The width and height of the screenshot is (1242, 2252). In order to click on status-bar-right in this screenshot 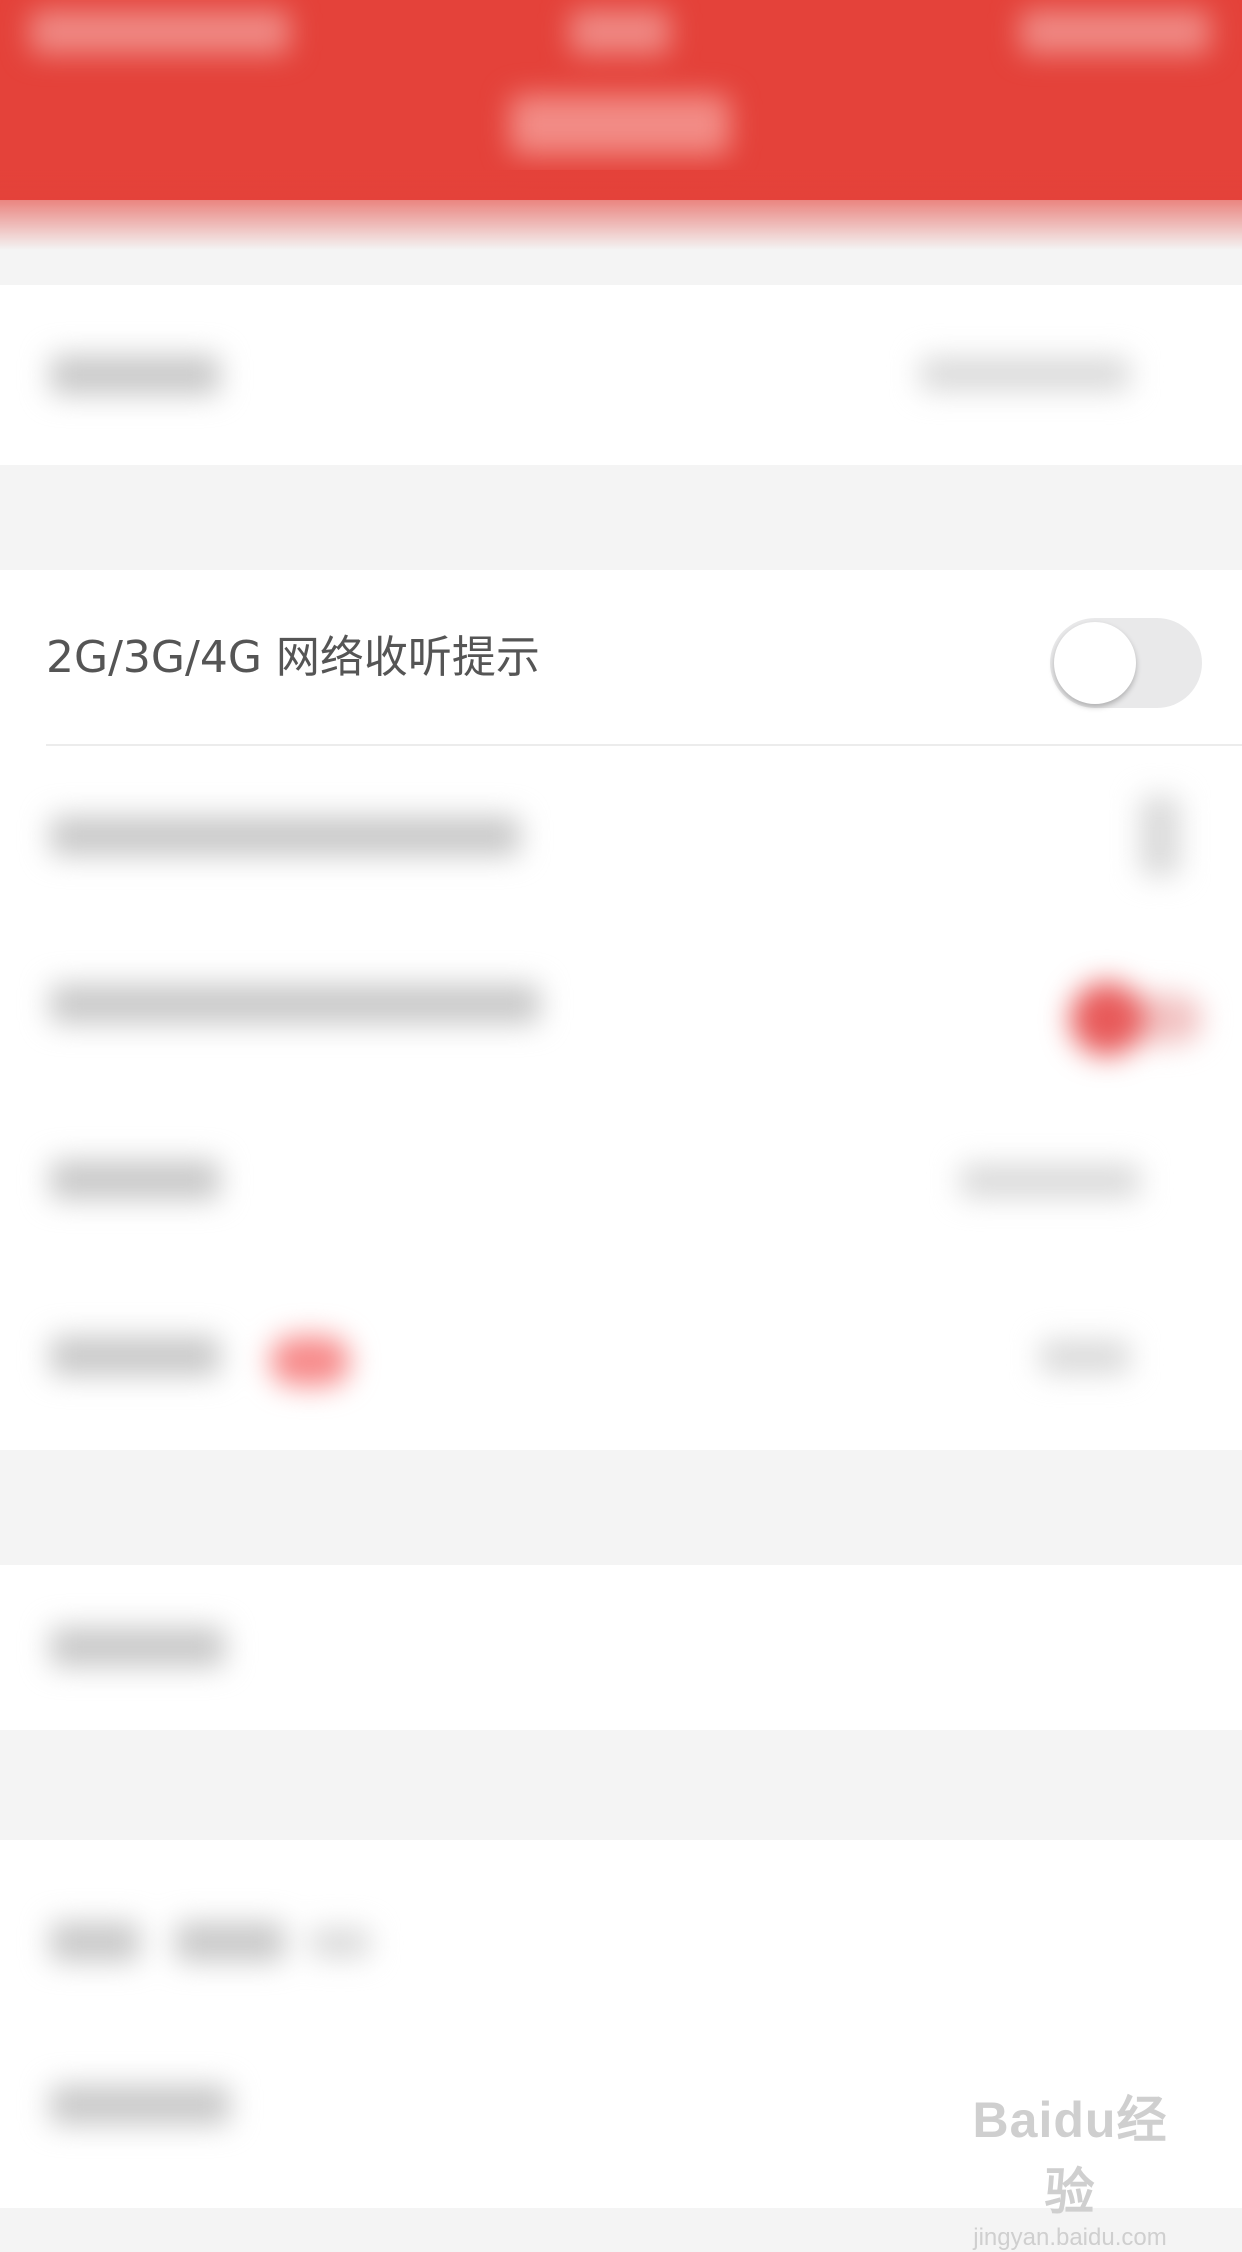, I will do `click(1115, 32)`.